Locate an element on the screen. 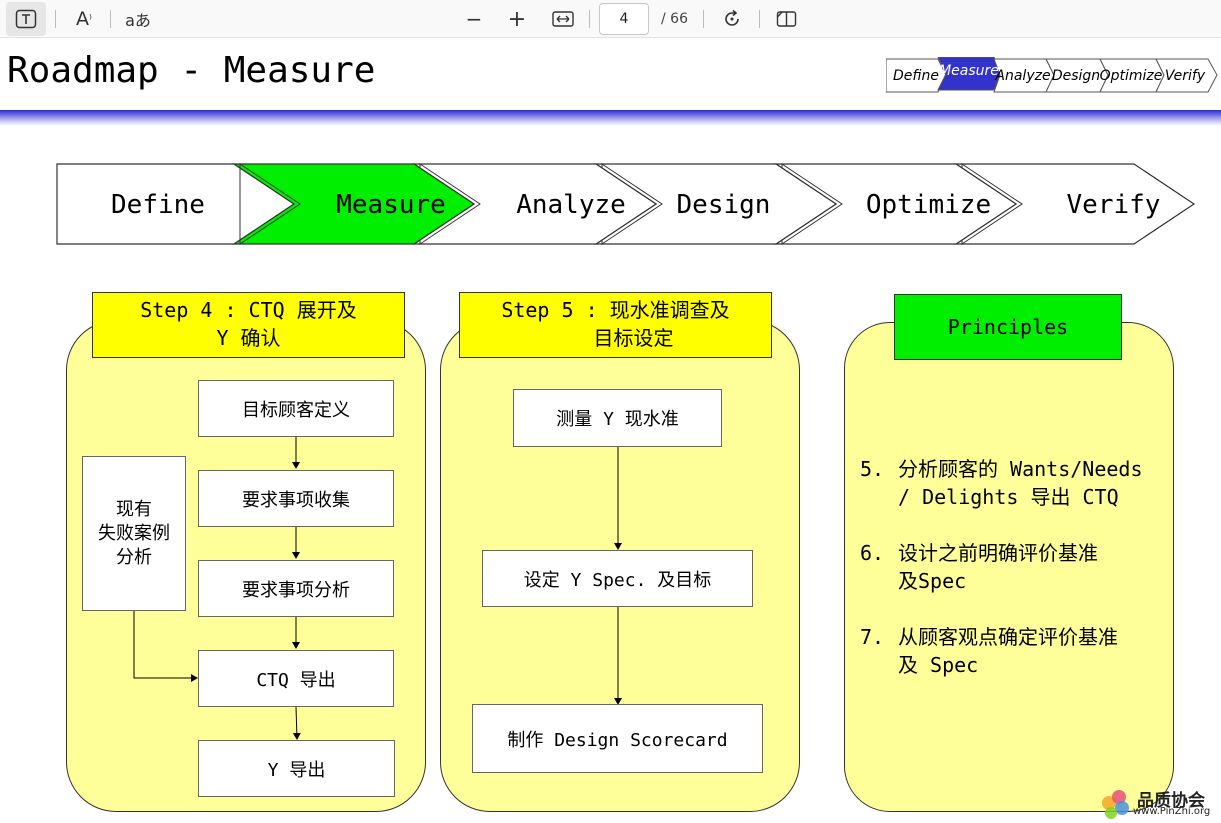 Image resolution: width=1221 pixels, height=823 pixels. principles-title: Principles is located at coordinates (1008, 327).